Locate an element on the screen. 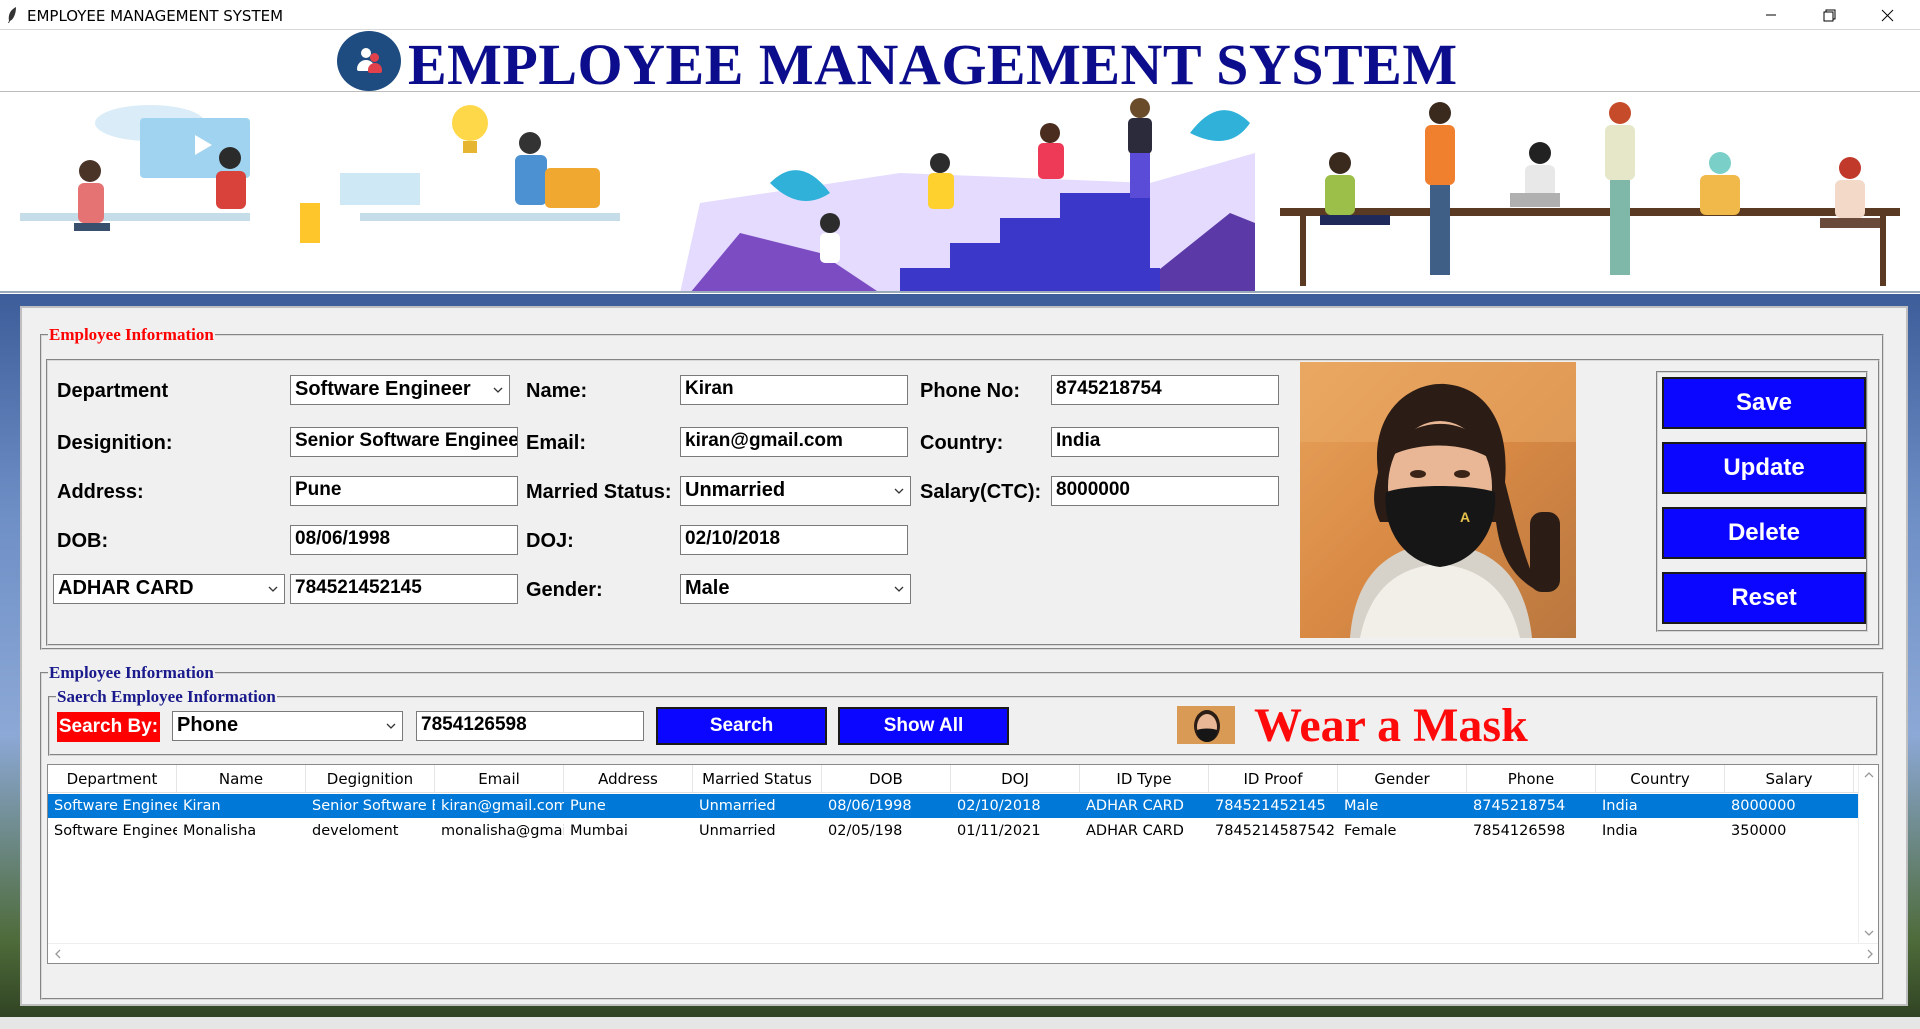 The width and height of the screenshot is (1920, 1029). search-legend: Saerch Employee Information is located at coordinates (166, 697).